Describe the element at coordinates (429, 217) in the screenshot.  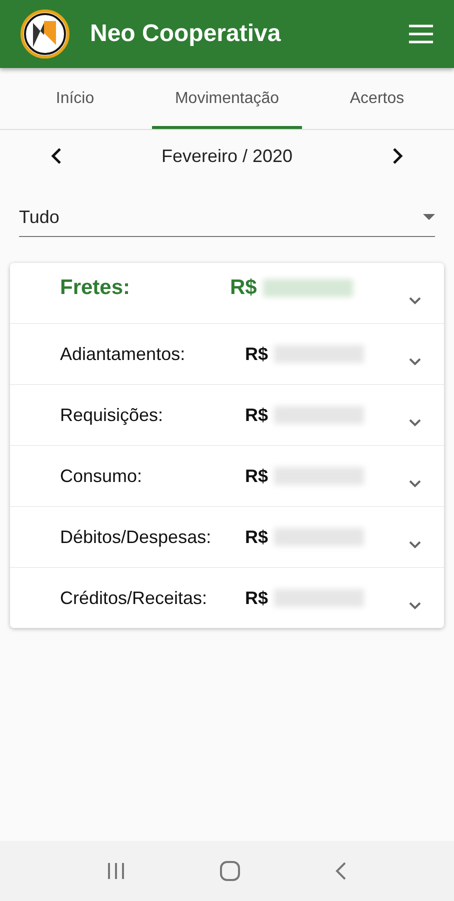
I see `dropdown-icon` at that location.